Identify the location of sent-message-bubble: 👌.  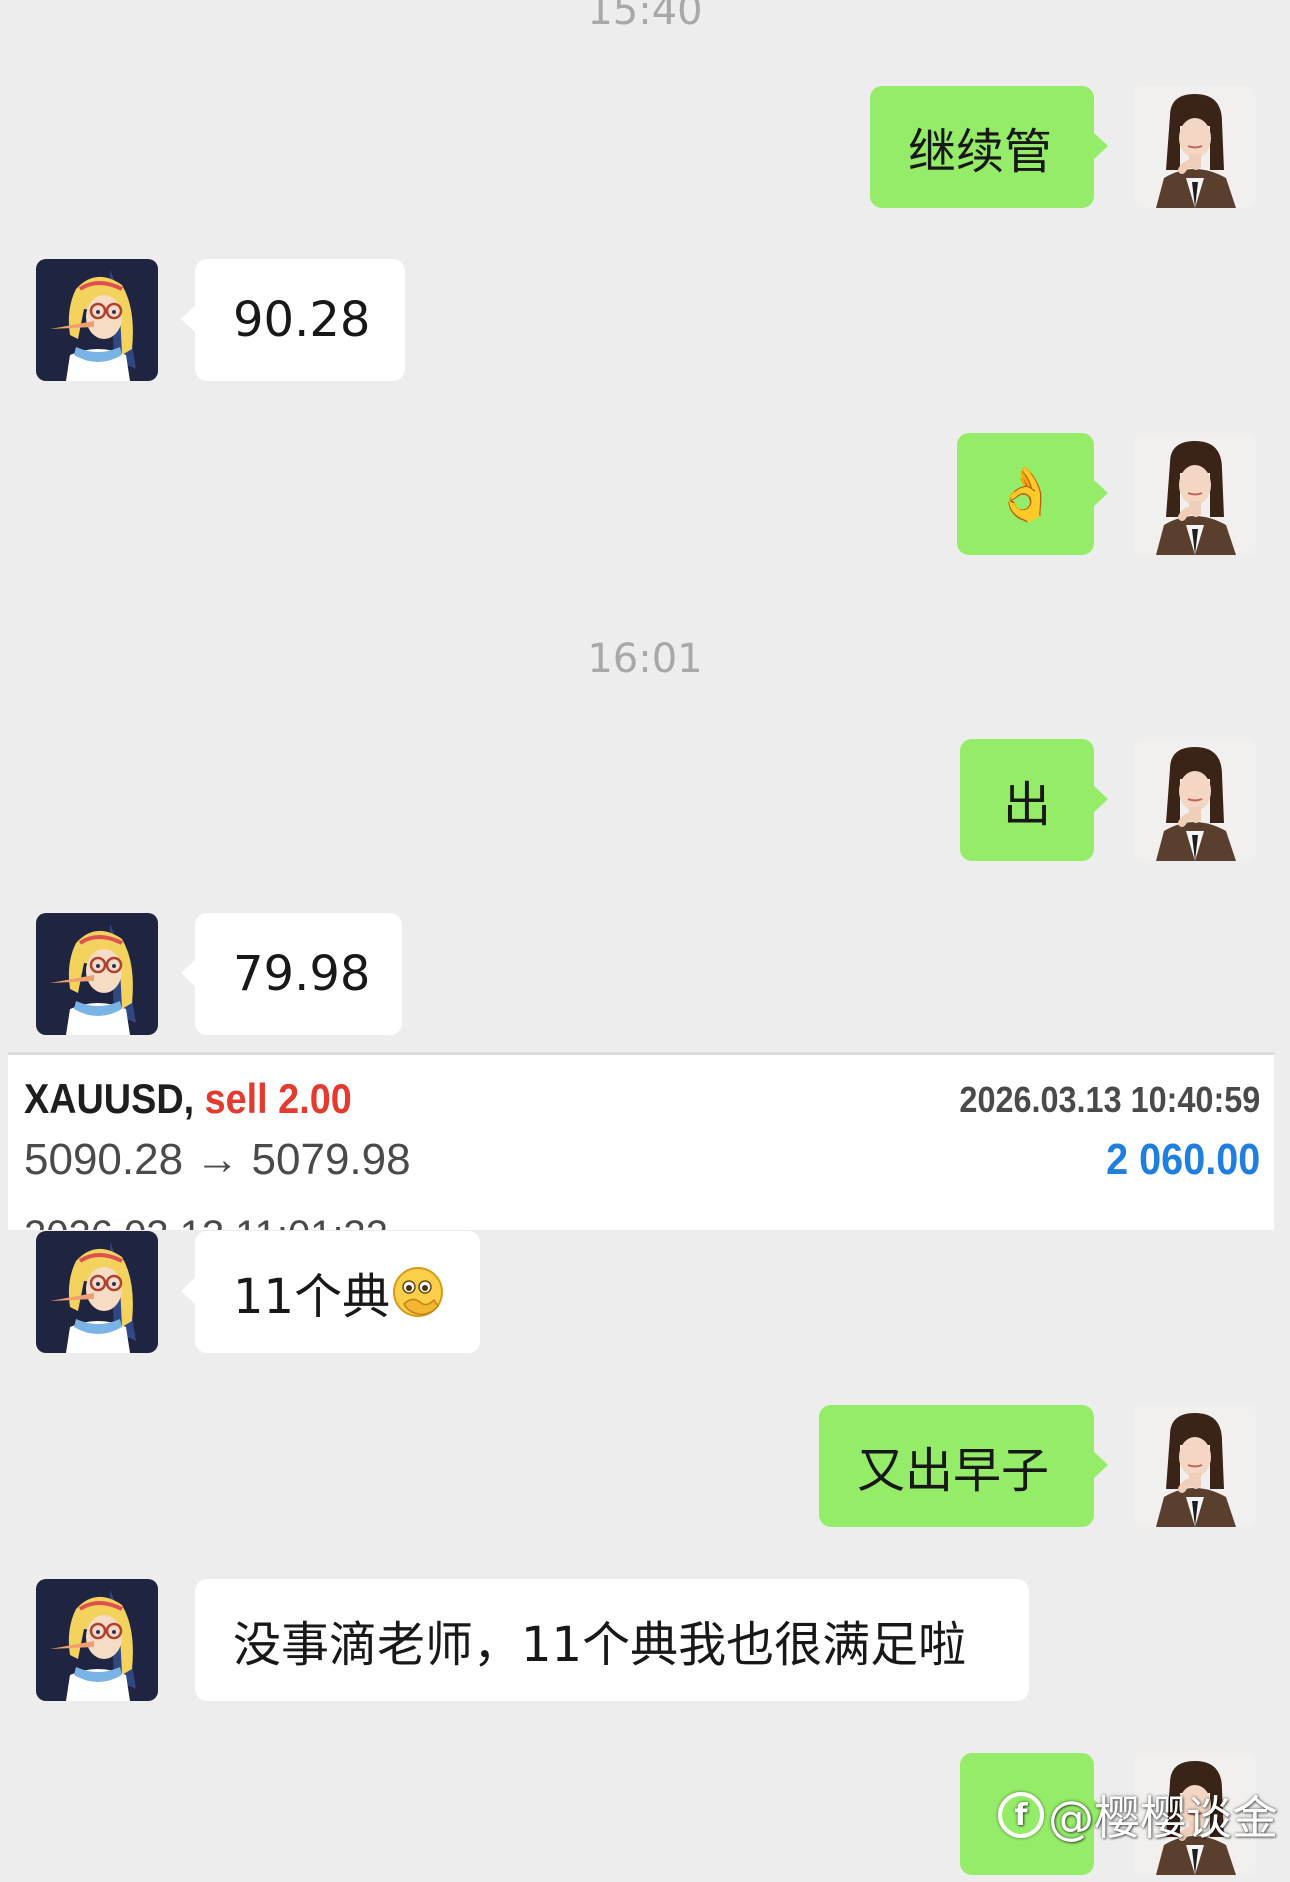
(1032, 494).